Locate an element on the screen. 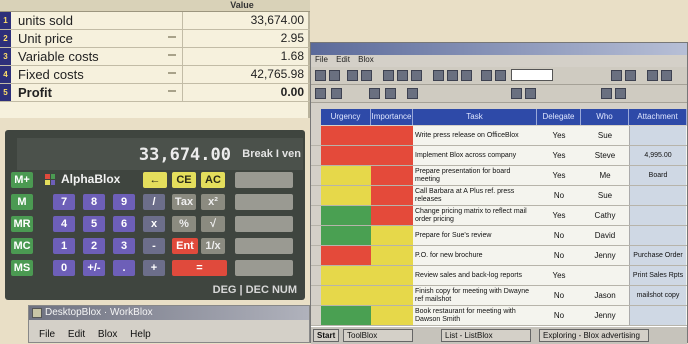 The height and width of the screenshot is (344, 688). undo-icon is located at coordinates (390, 93).